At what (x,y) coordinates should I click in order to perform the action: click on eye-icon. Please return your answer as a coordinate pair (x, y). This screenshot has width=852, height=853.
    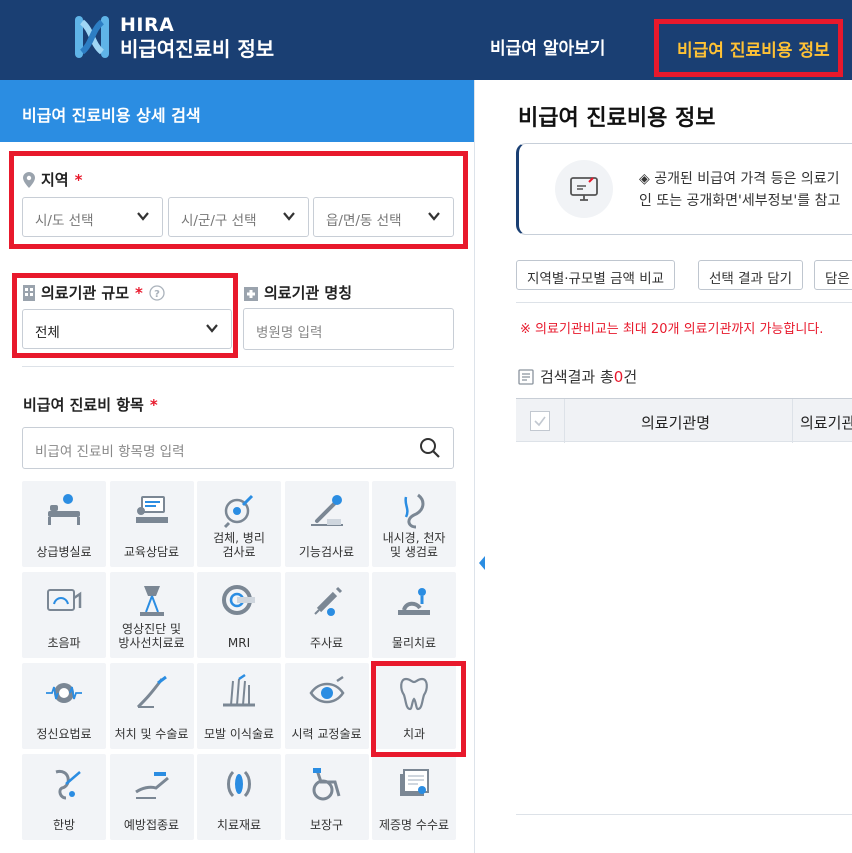
    Looking at the image, I should click on (326, 689).